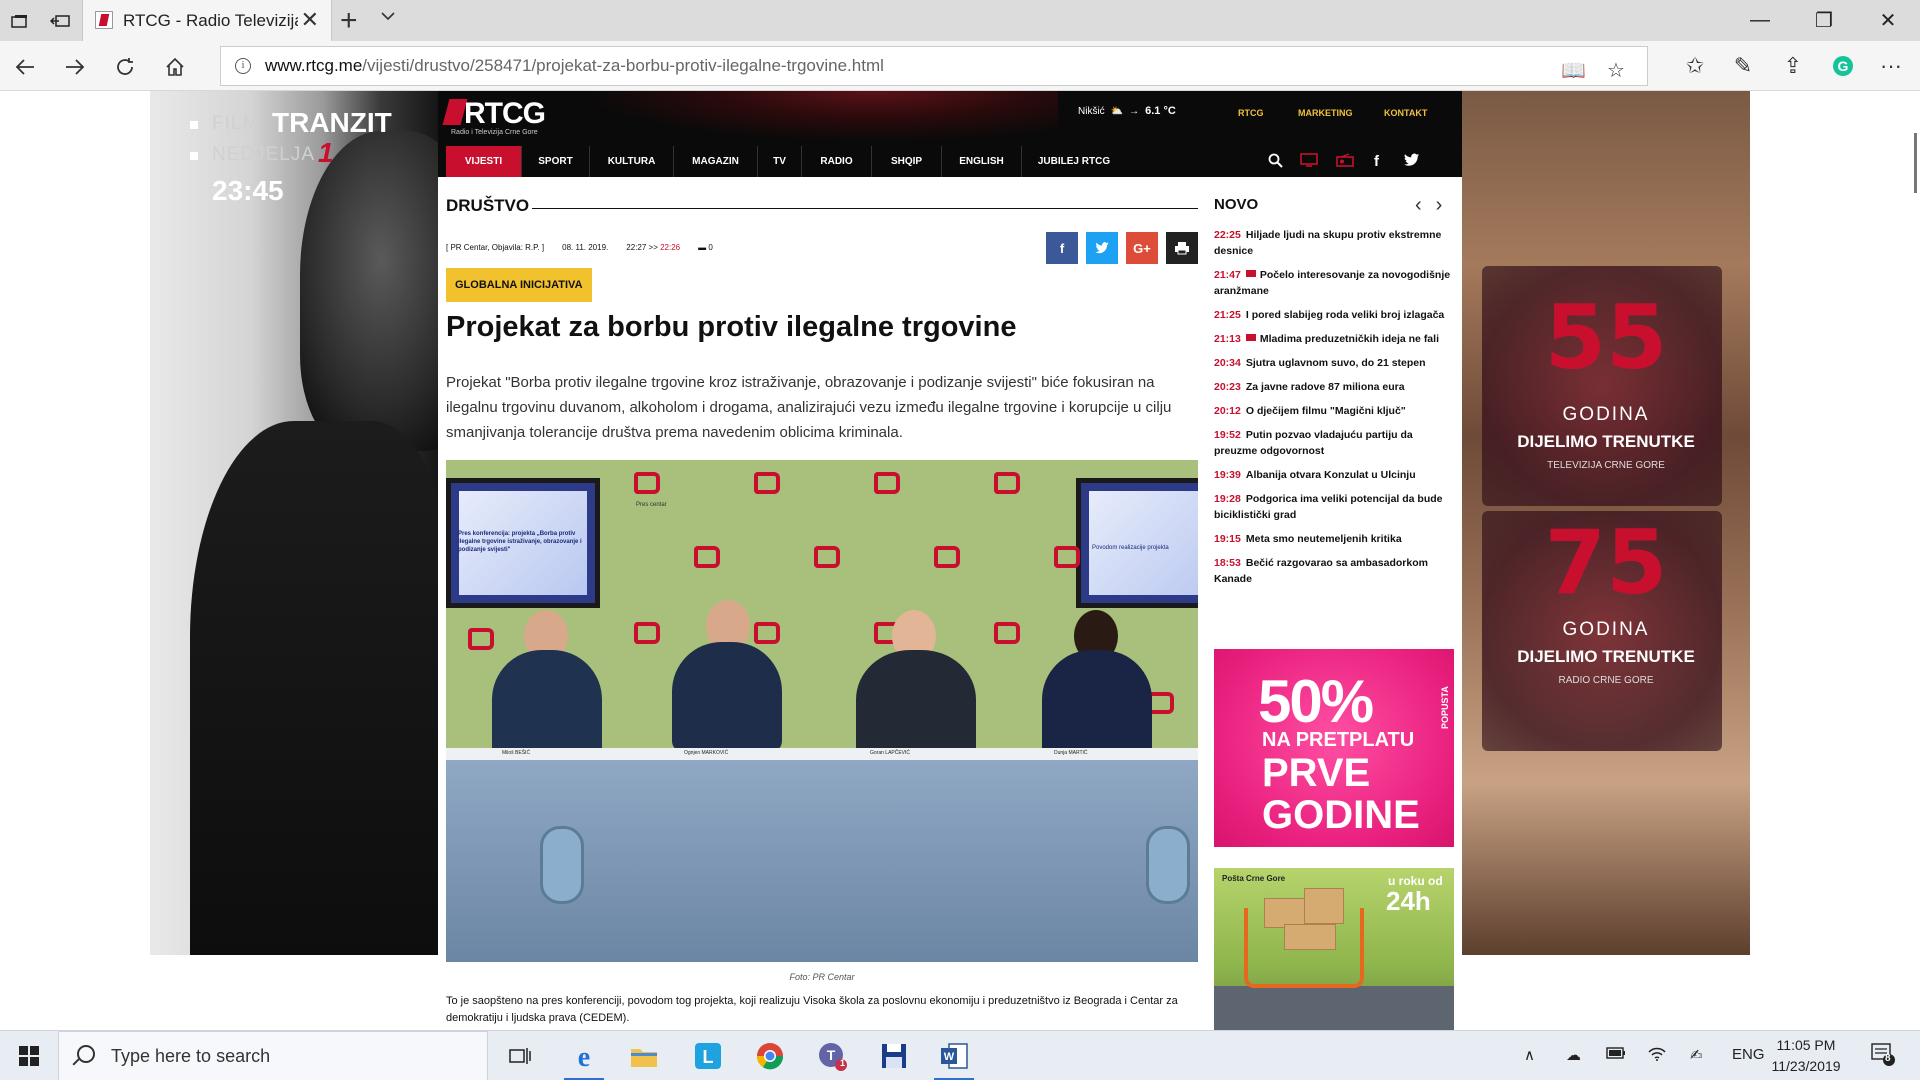  Describe the element at coordinates (1915, 163) in the screenshot. I see `page-scrollbar-thumb` at that location.